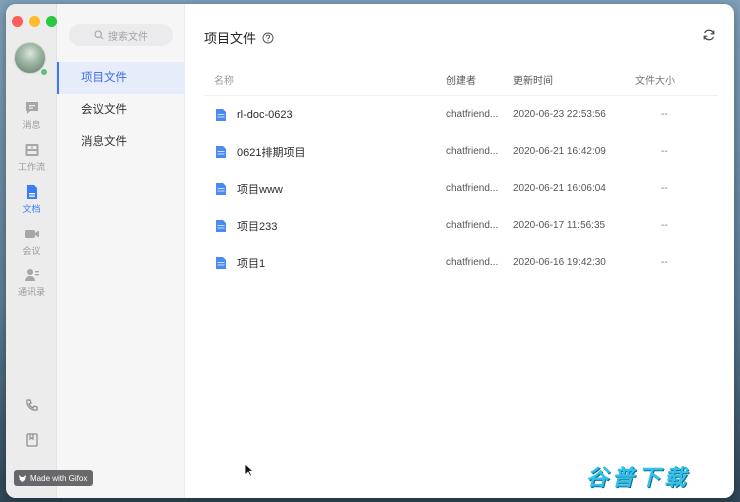  What do you see at coordinates (257, 226) in the screenshot?
I see `file-name: 项目233` at bounding box center [257, 226].